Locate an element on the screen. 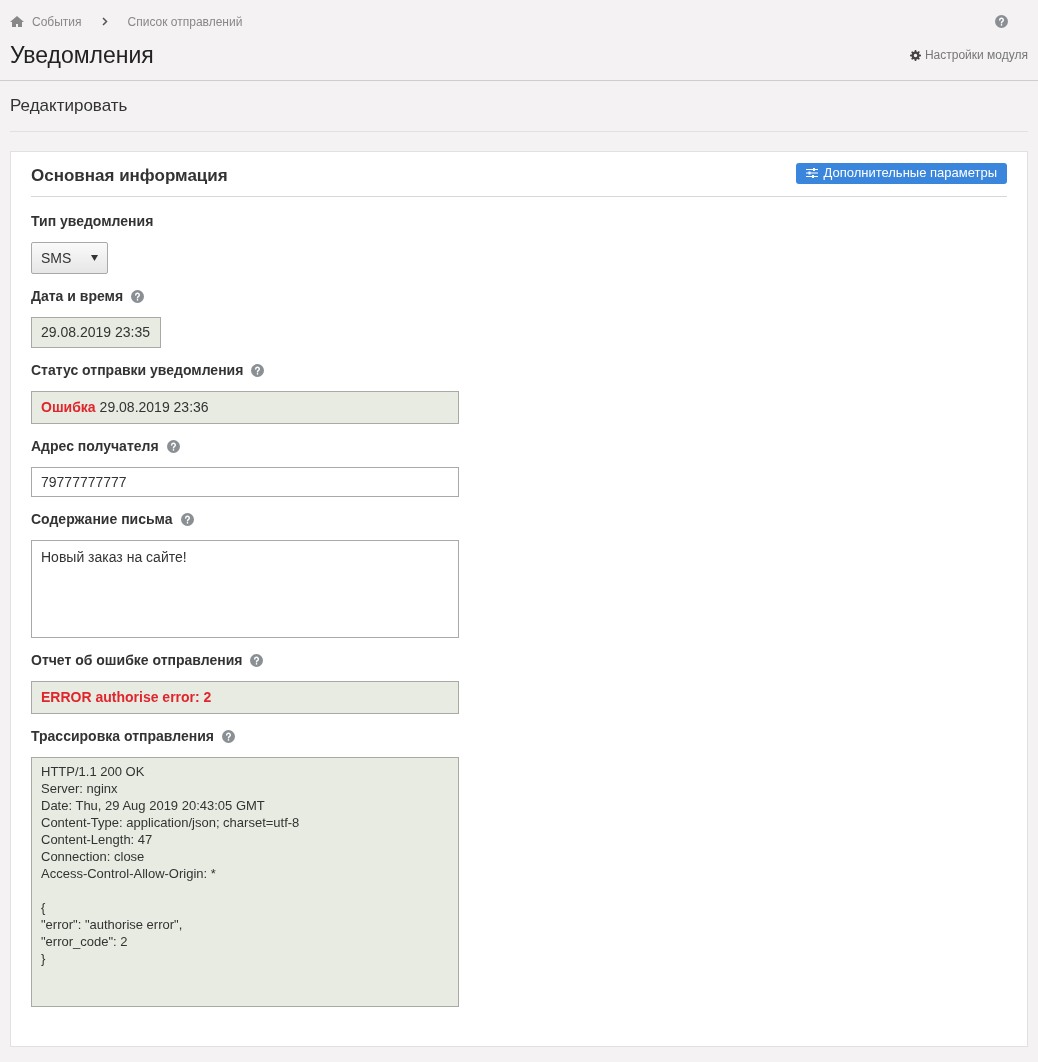  field-label: Адрес получателя is located at coordinates (95, 446).